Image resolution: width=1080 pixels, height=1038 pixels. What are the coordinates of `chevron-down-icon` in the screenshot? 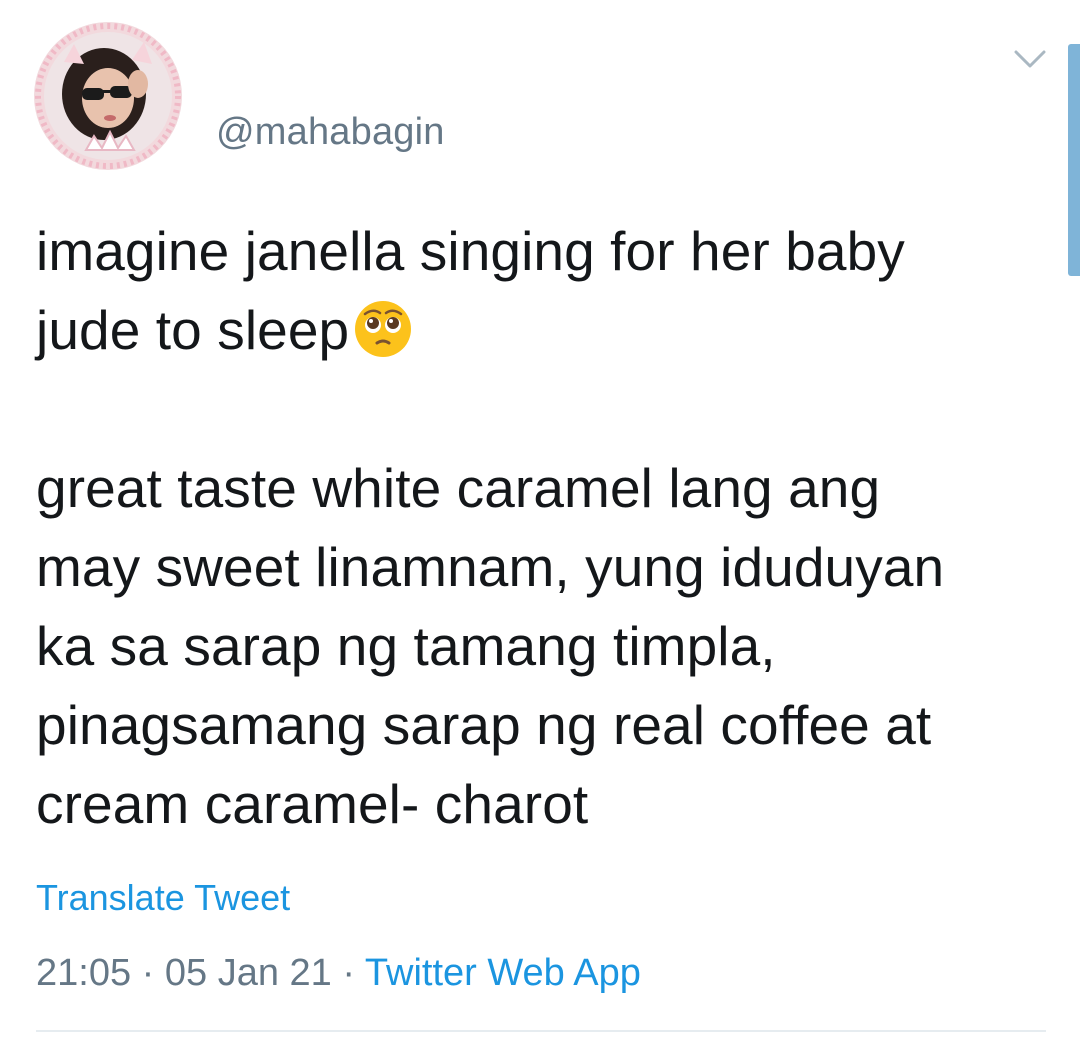 It's located at (1030, 59).